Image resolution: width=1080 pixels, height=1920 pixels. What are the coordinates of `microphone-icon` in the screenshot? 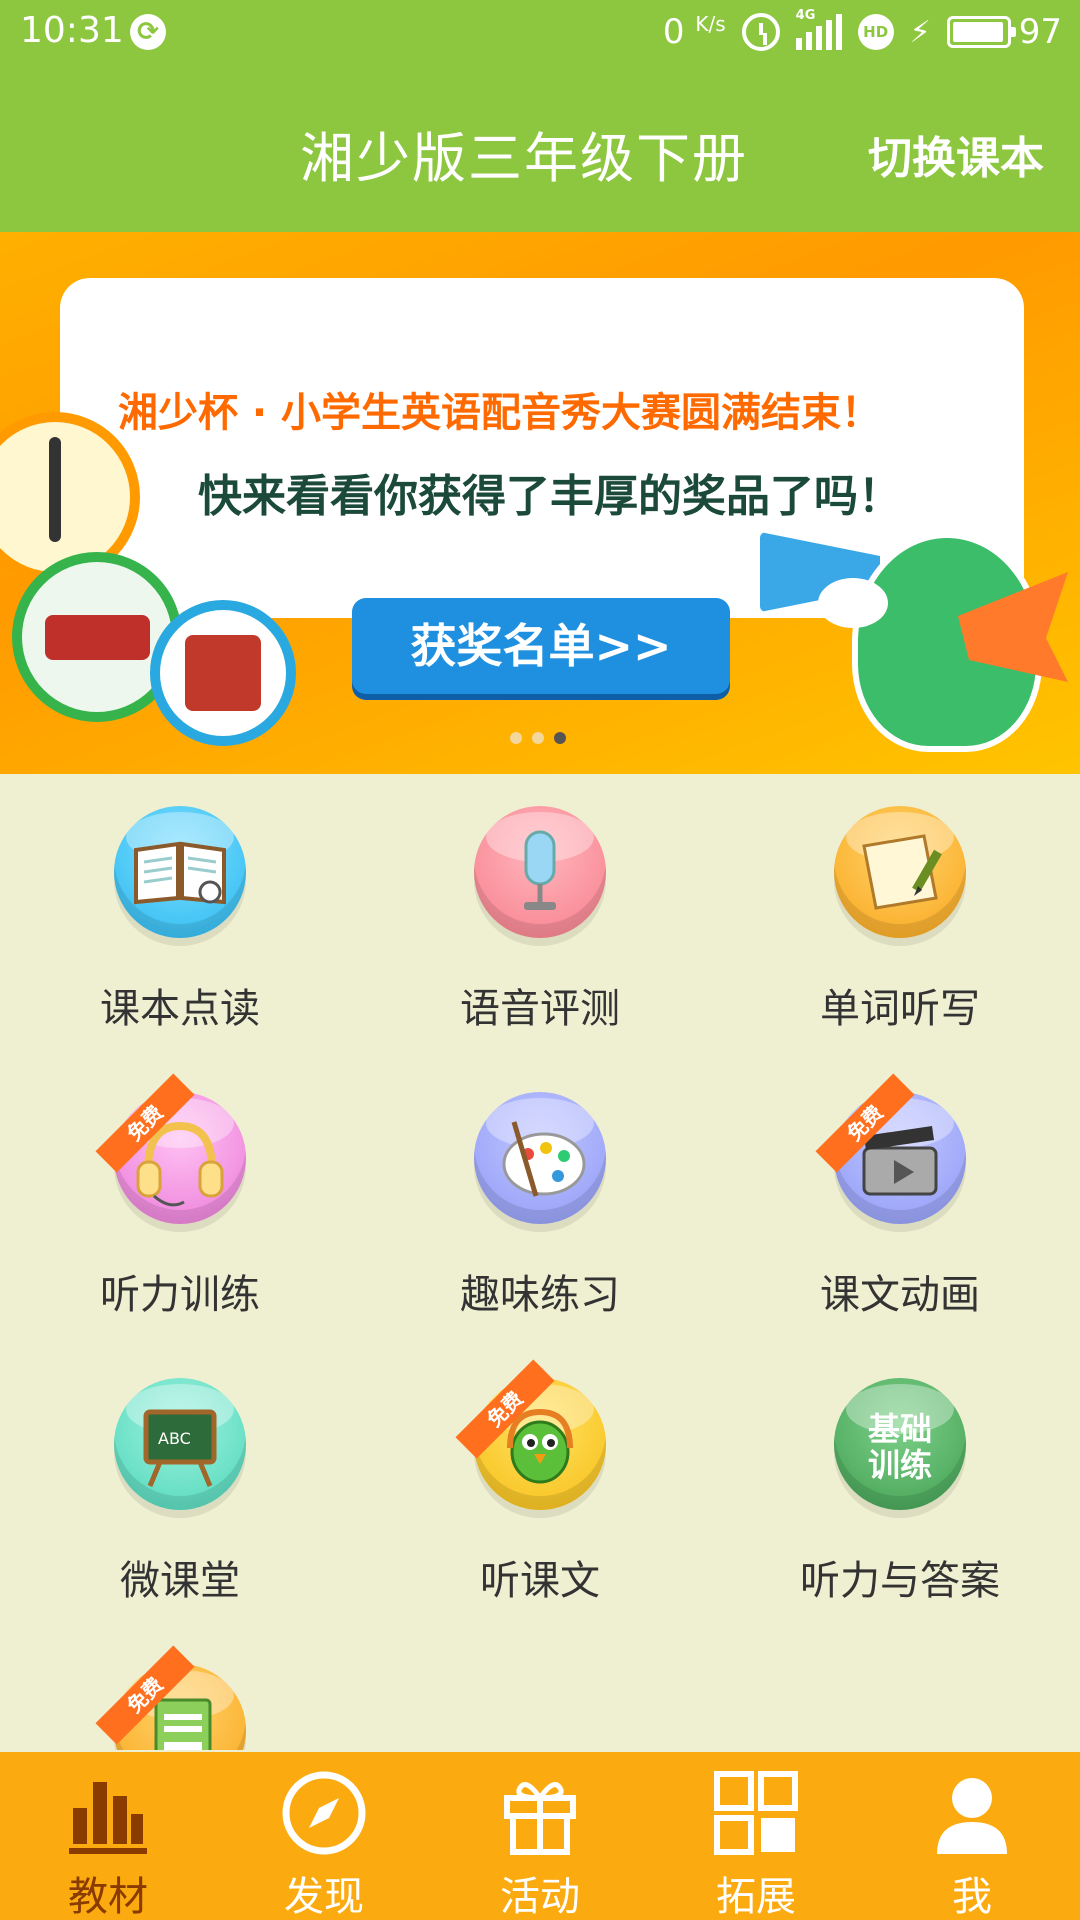 It's located at (540, 872).